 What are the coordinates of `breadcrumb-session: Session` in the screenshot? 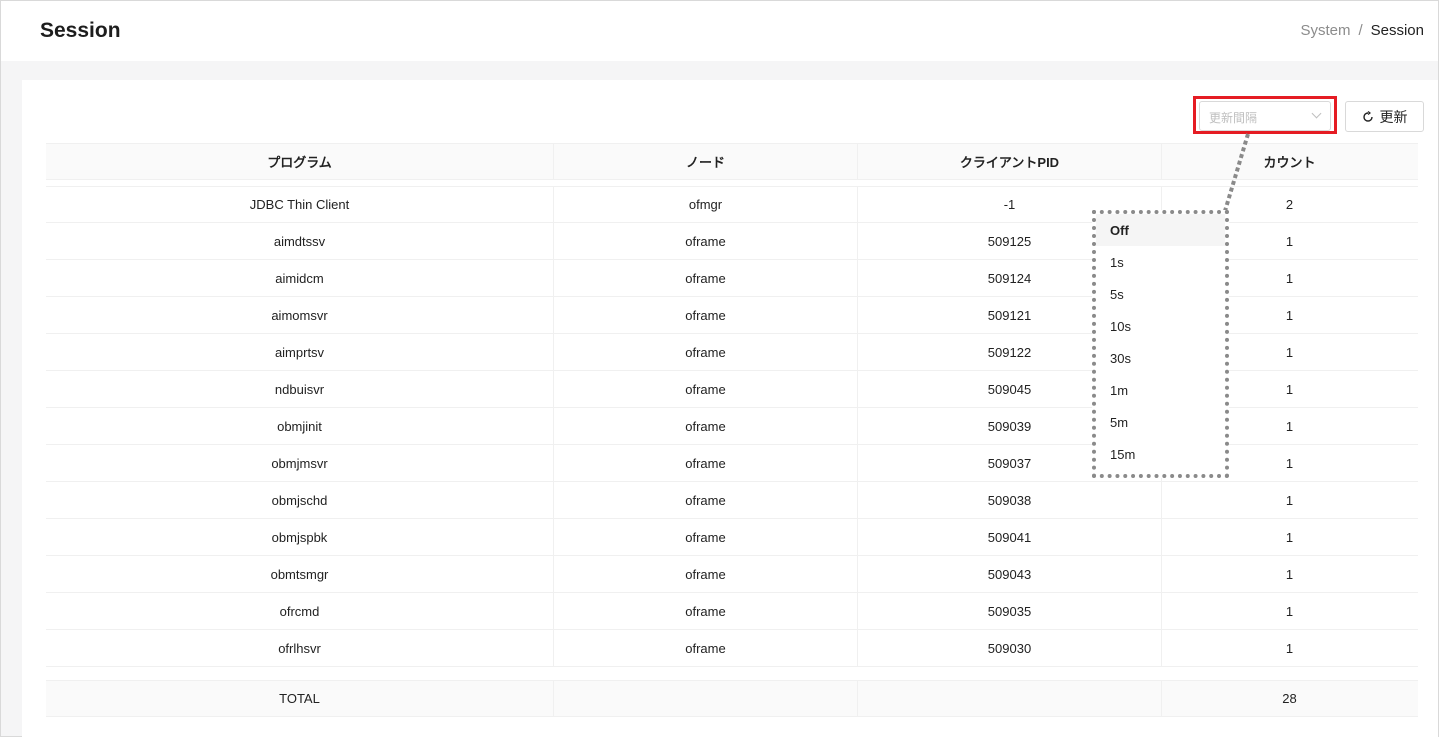 It's located at (1397, 30).